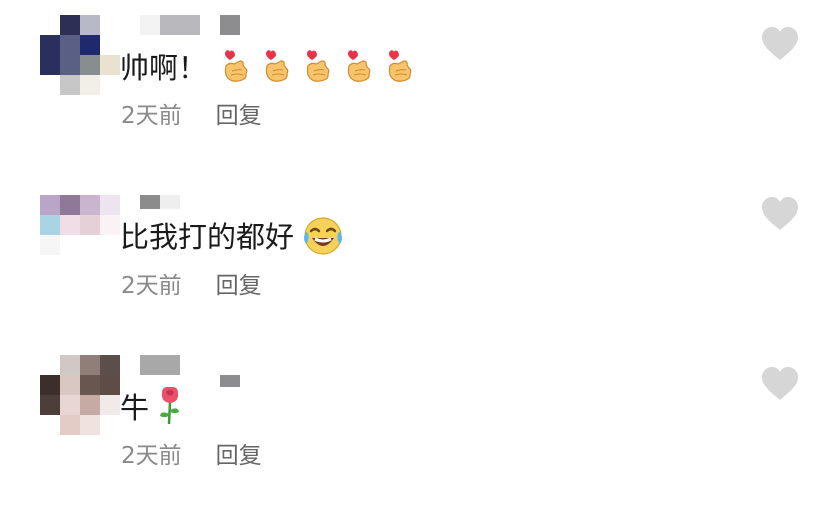 This screenshot has height=510, width=828. Describe the element at coordinates (323, 236) in the screenshot. I see `laughing-crying-emoji` at that location.